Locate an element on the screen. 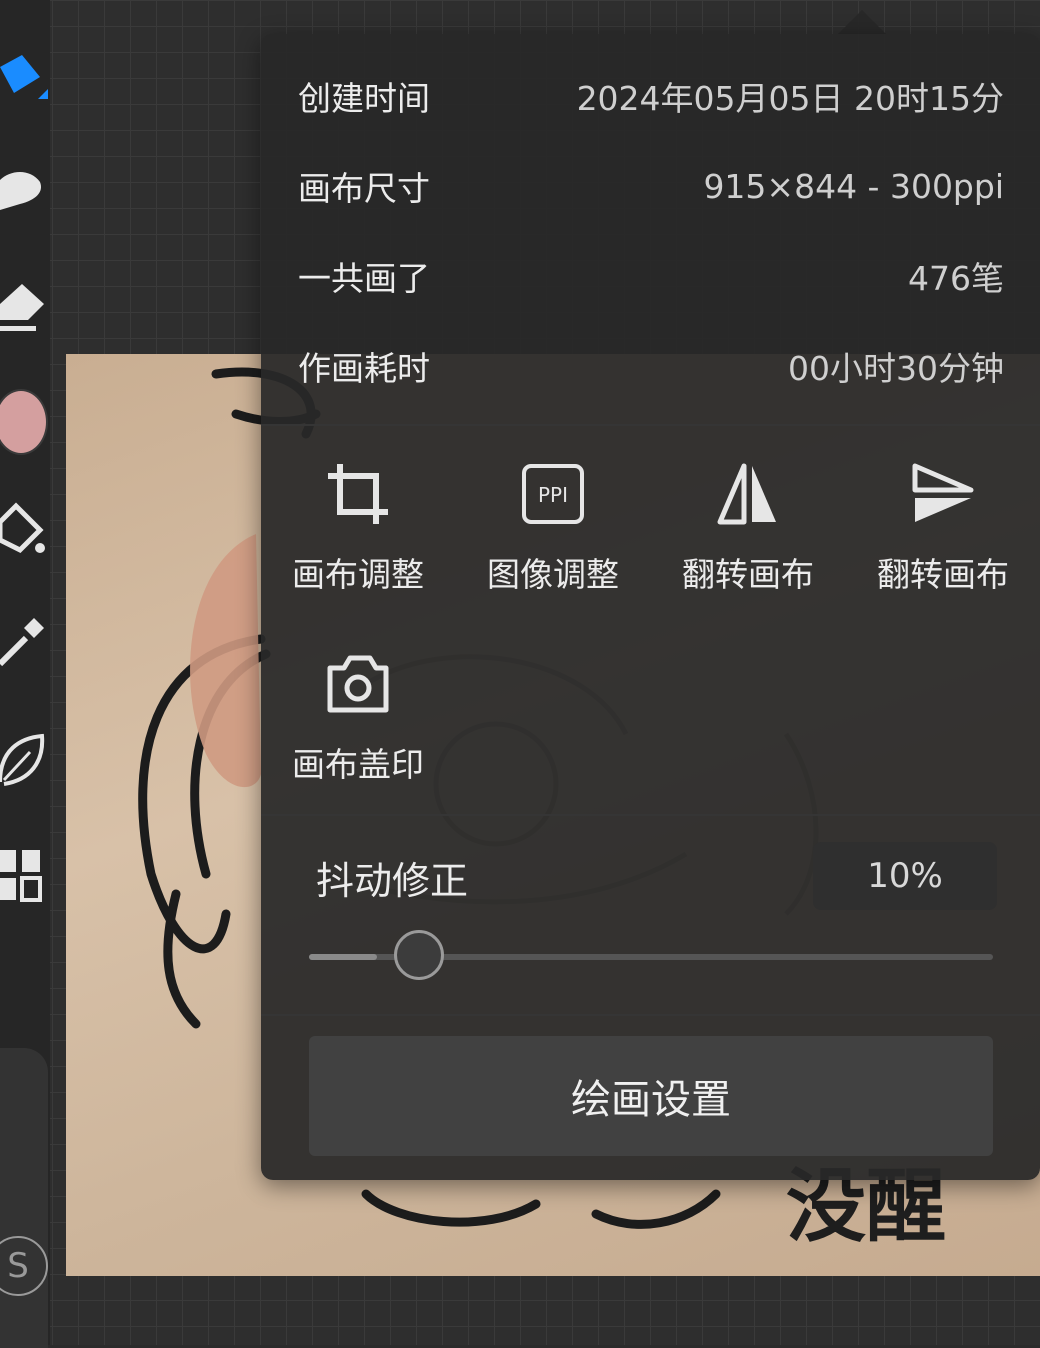  info-label: 画布尺寸 is located at coordinates (364, 188).